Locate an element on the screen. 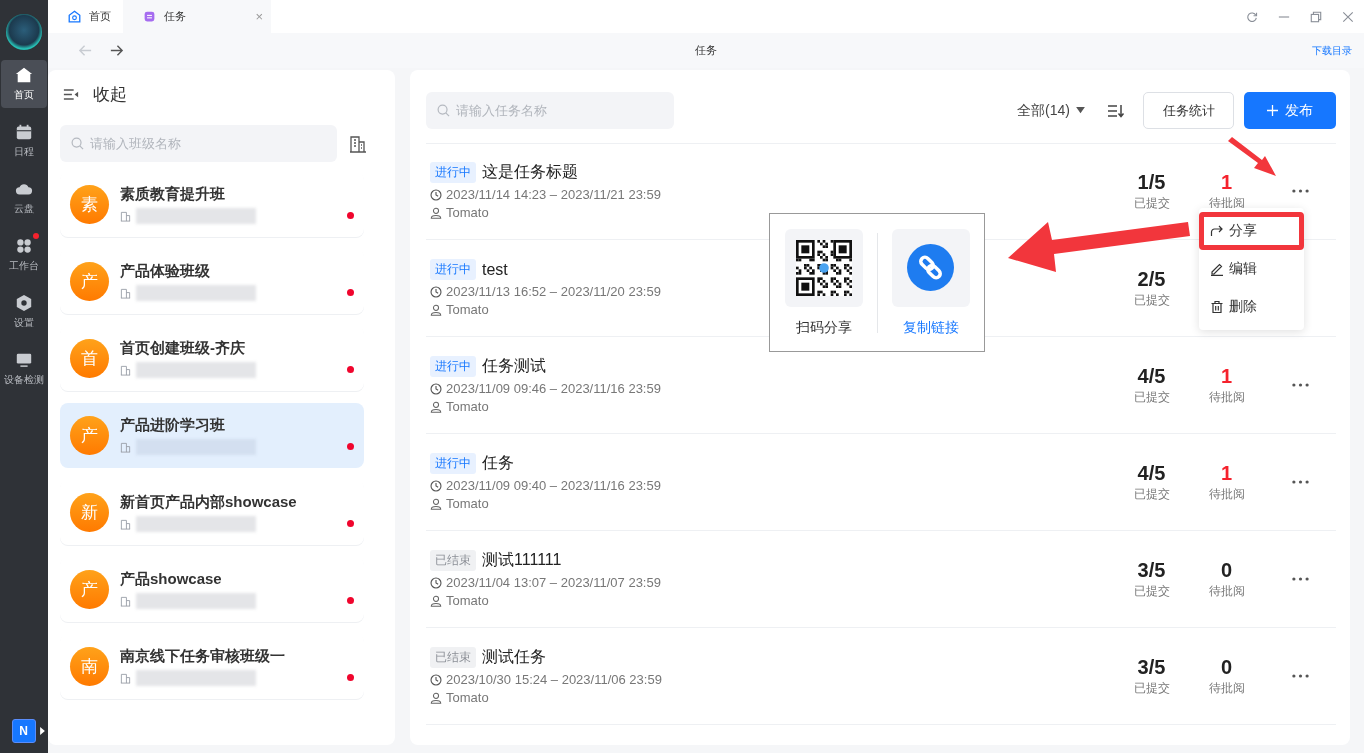 This screenshot has height=753, width=1364. task-time: 2023/10/30 15:24 – 2023/11/06 23:59 is located at coordinates (554, 679).